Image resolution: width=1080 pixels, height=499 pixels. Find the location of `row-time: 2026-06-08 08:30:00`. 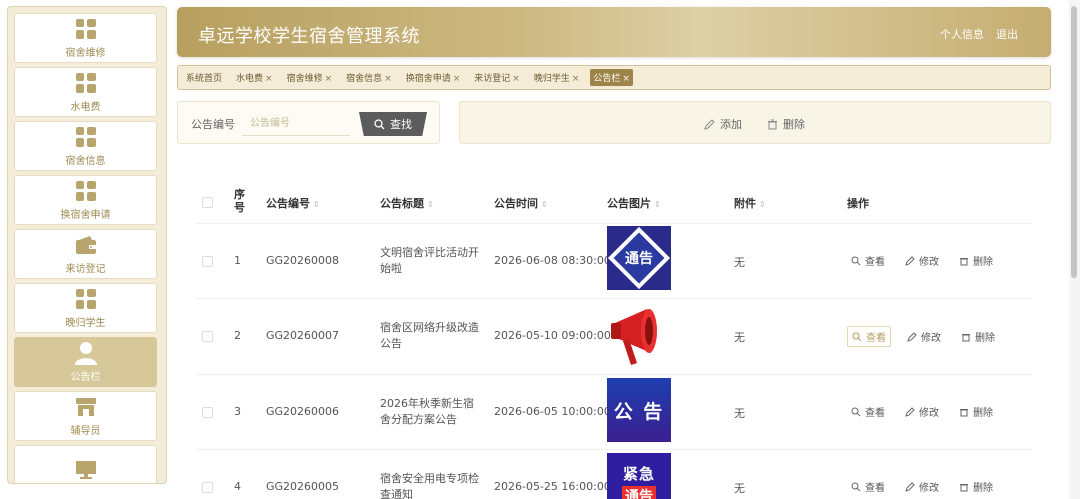

row-time: 2026-06-08 08:30:00 is located at coordinates (552, 260).